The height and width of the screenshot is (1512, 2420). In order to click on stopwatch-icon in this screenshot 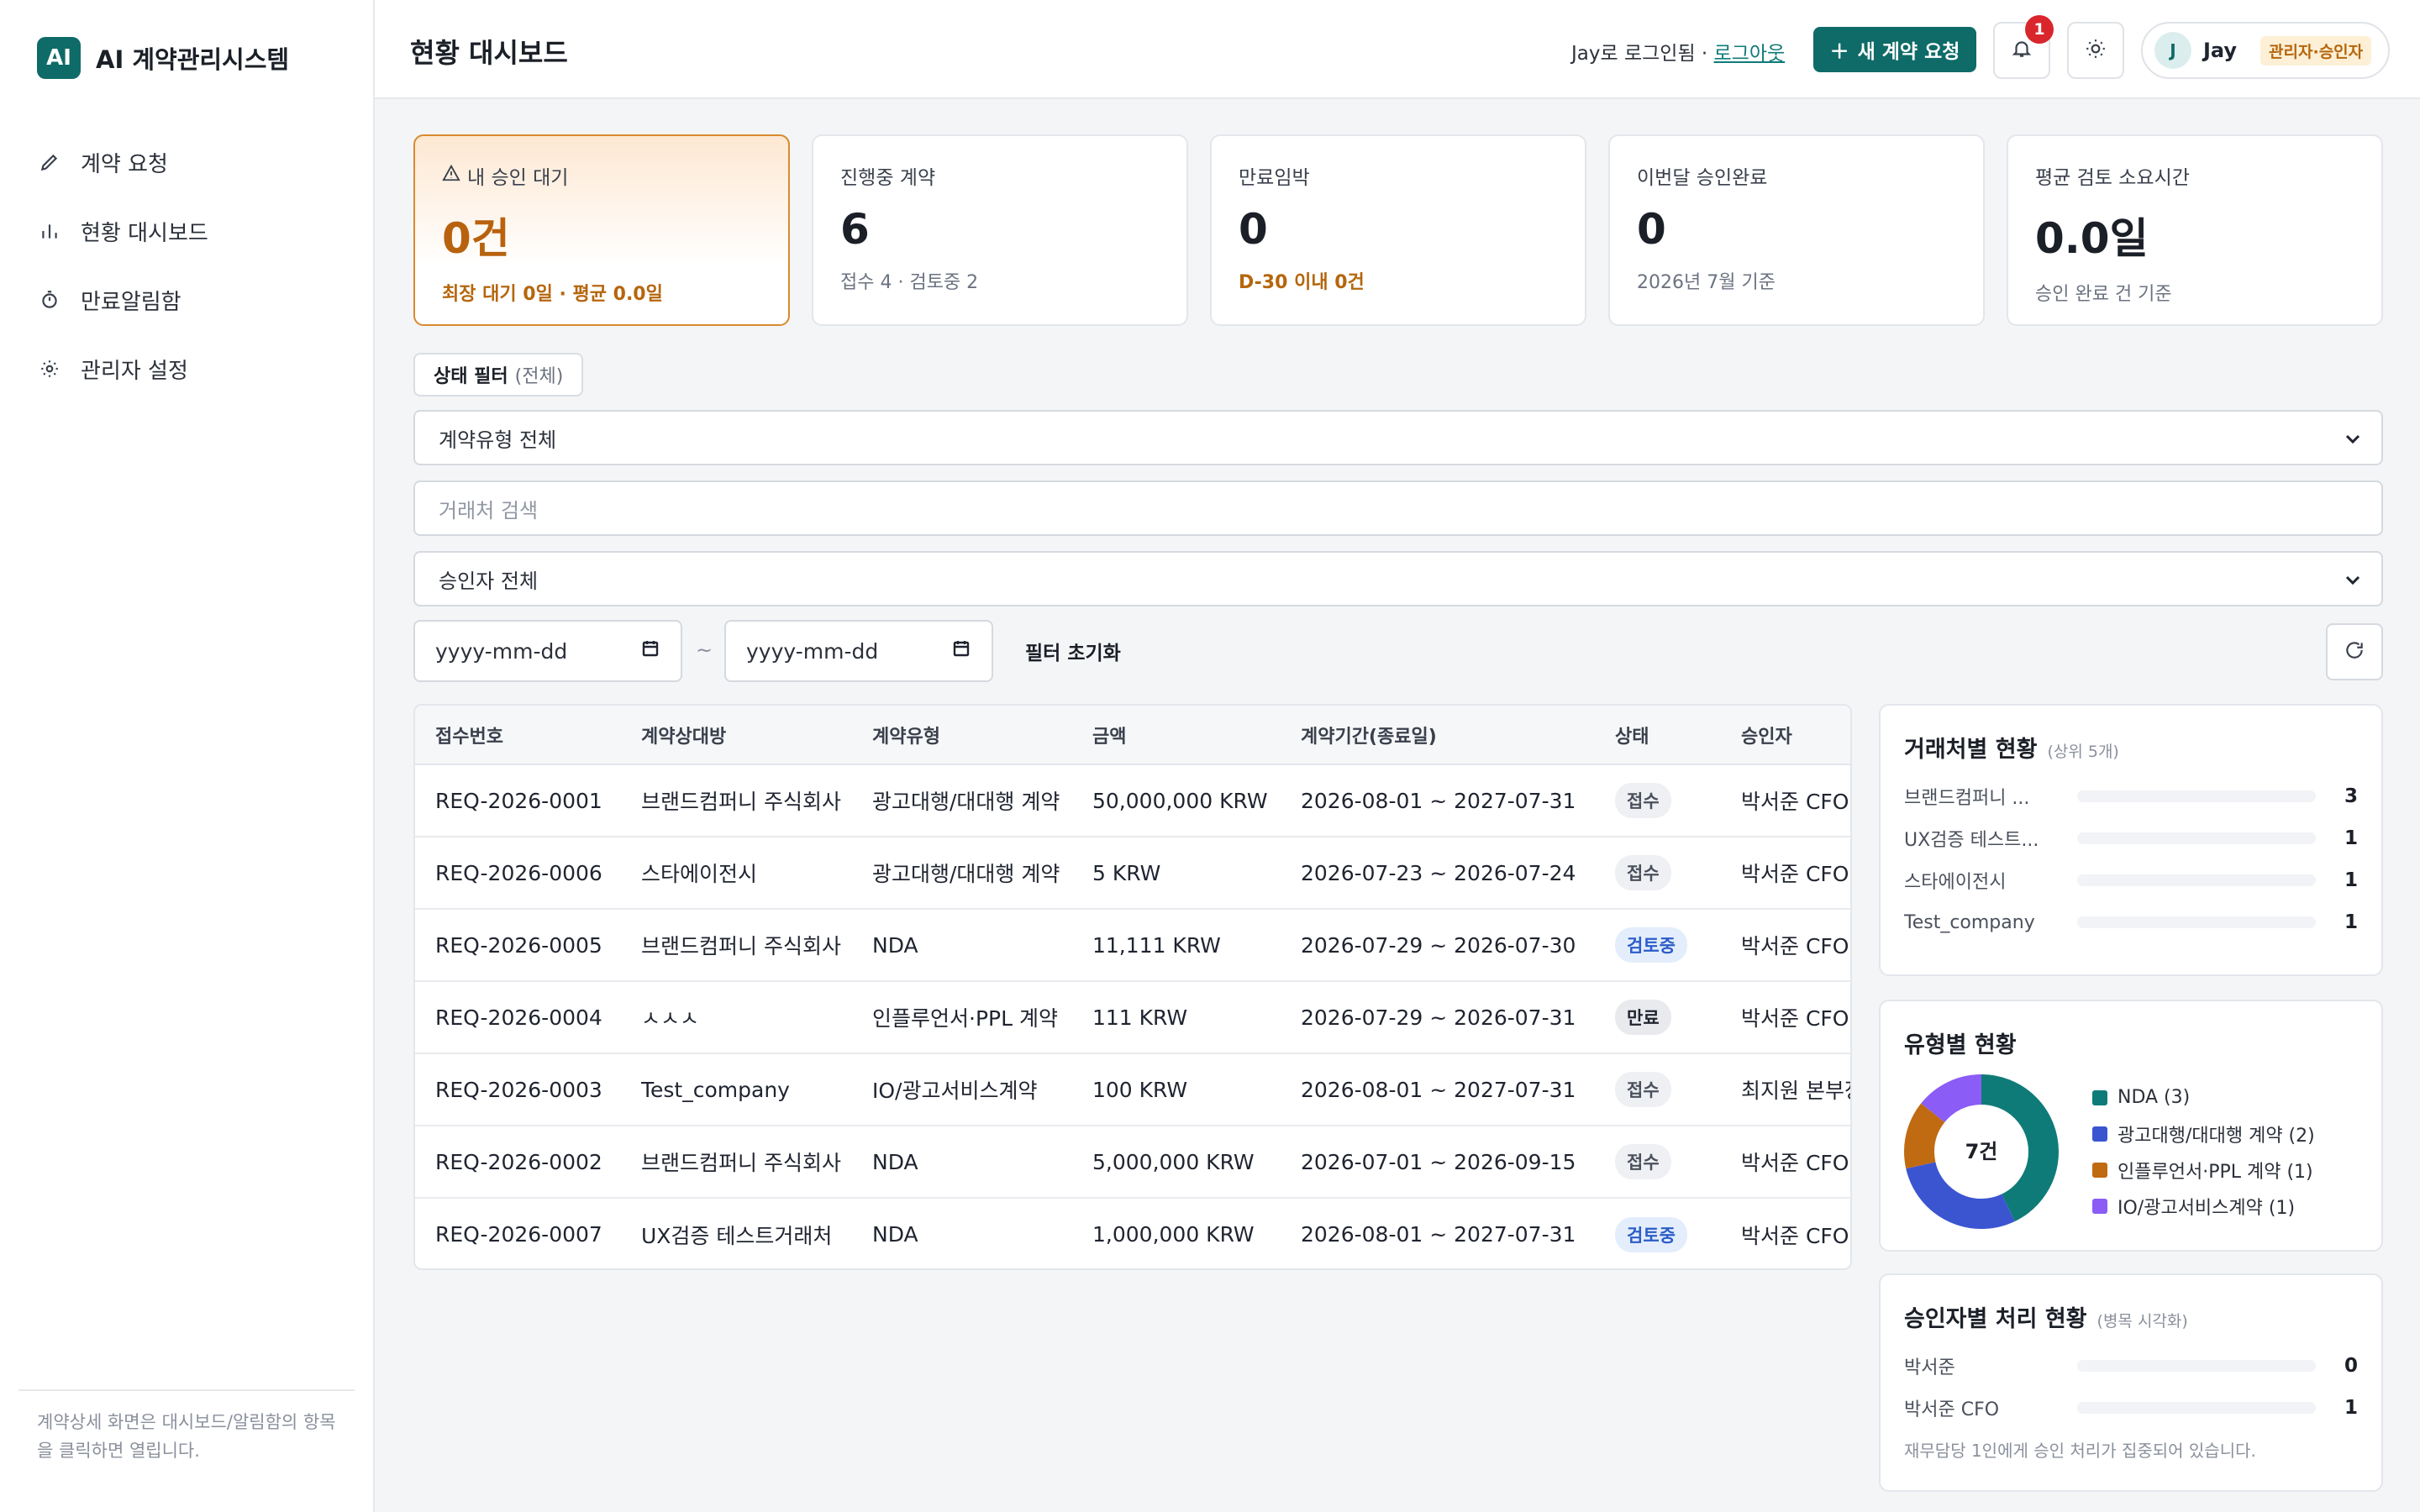, I will do `click(50, 299)`.